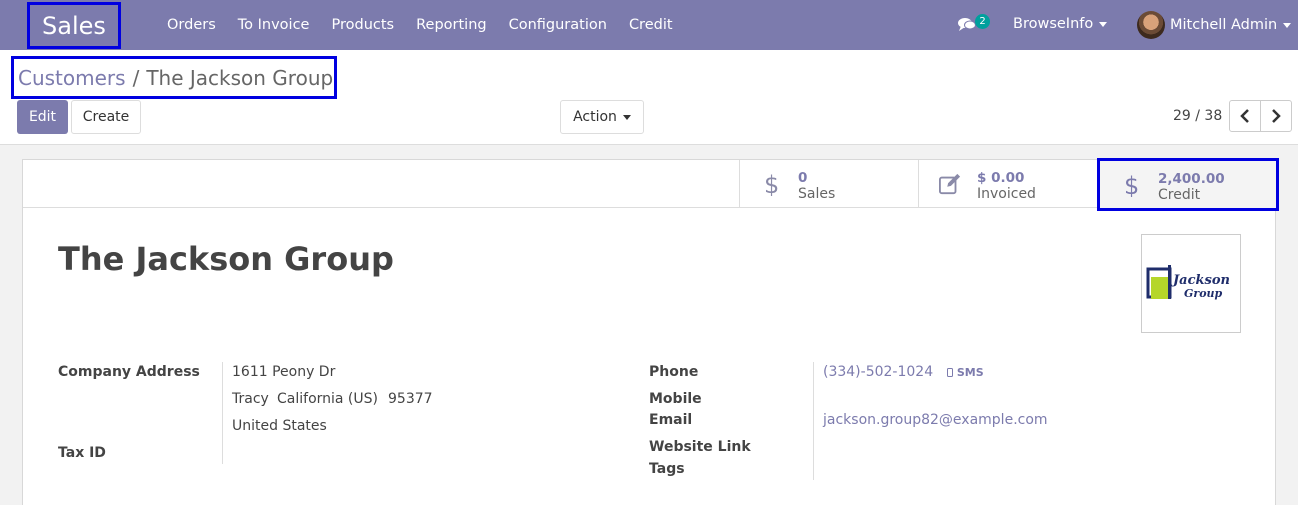 The width and height of the screenshot is (1298, 505). Describe the element at coordinates (1006, 194) in the screenshot. I see `invoiced-label: Invoiced` at that location.